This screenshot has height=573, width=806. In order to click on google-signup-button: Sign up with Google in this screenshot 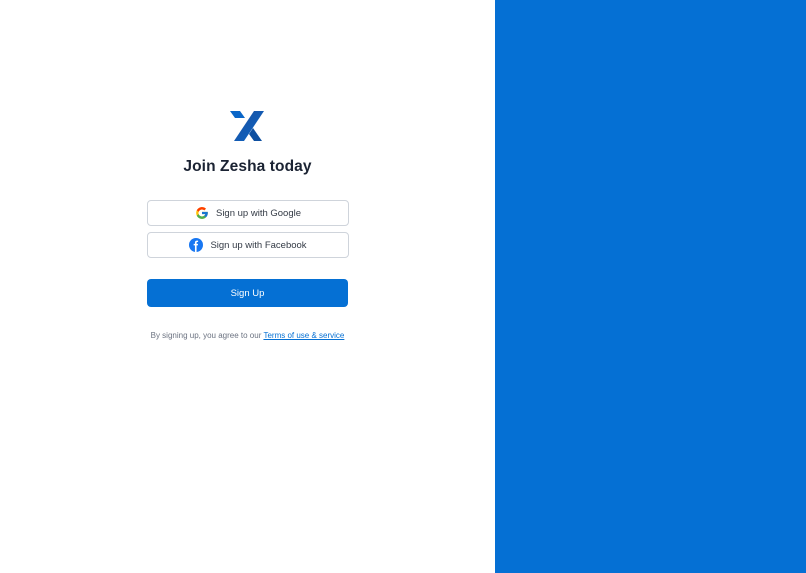, I will do `click(248, 213)`.